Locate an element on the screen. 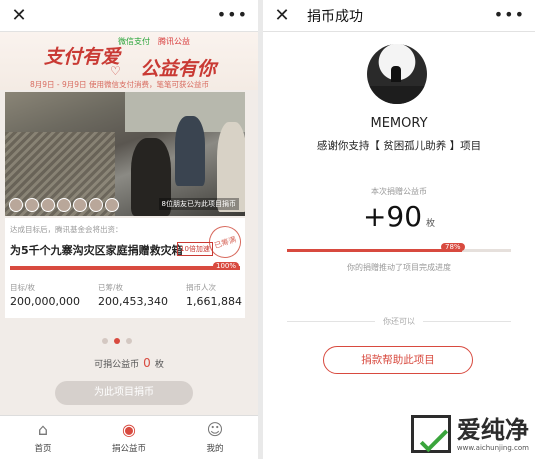 This screenshot has width=535, height=459. left-navbar: ✕ ••• is located at coordinates (129, 16).